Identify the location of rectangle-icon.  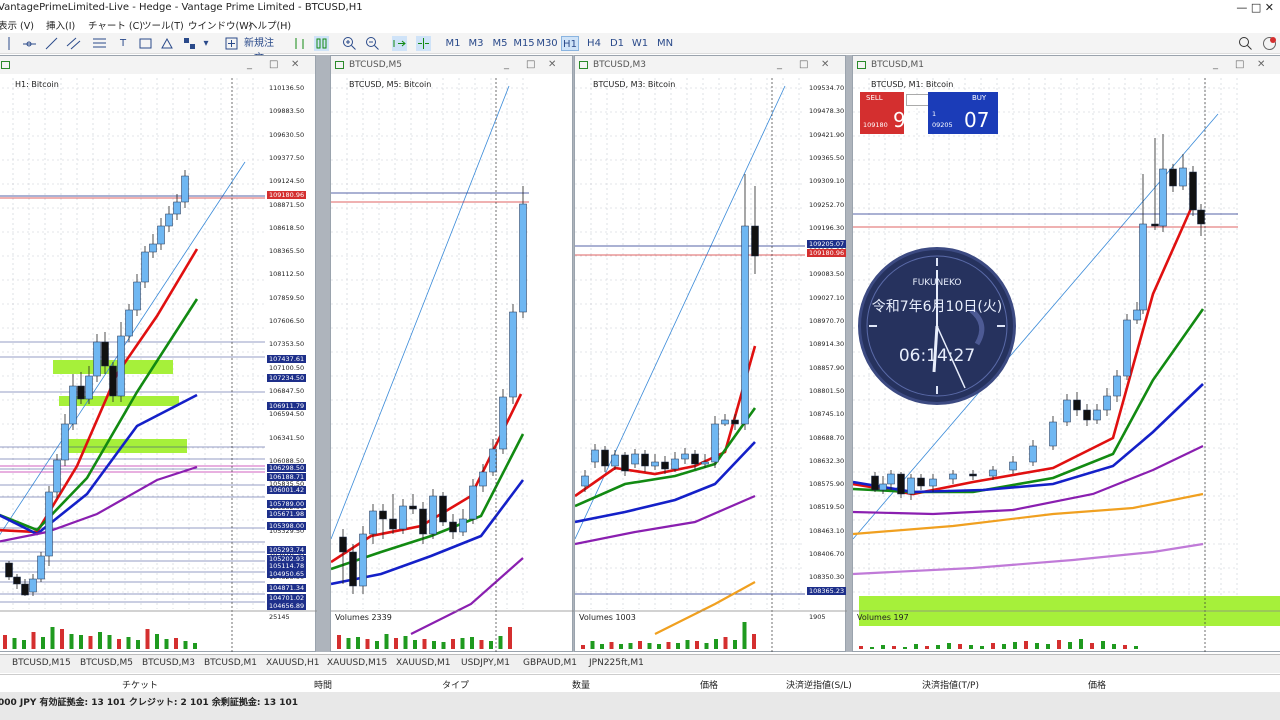
(145, 43).